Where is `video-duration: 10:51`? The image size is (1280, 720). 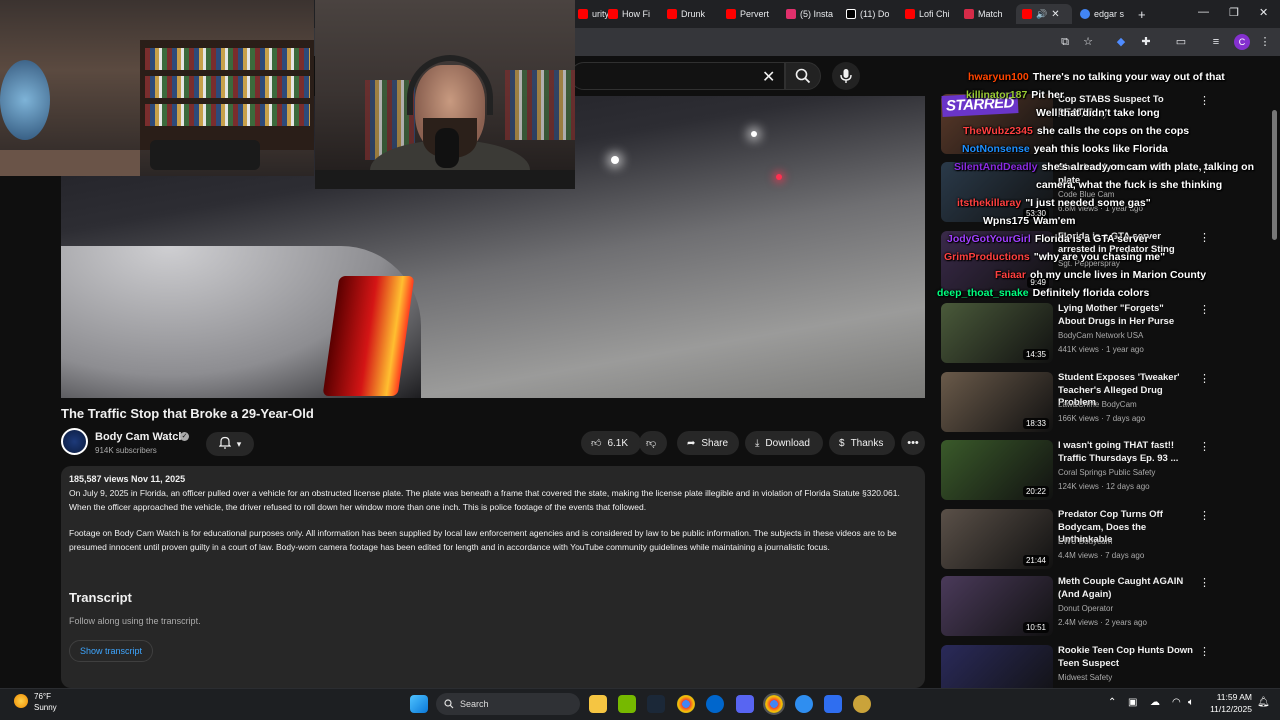 video-duration: 10:51 is located at coordinates (1035, 627).